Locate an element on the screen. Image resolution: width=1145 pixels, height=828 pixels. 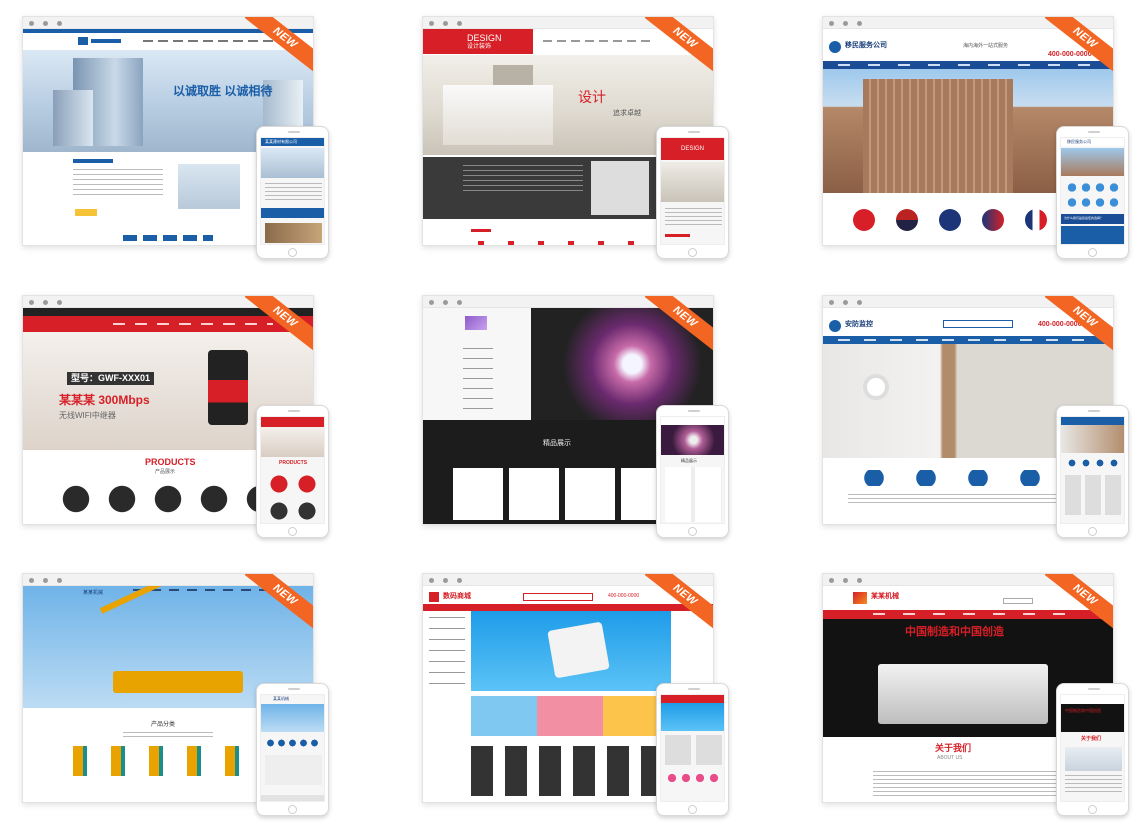
mobile-preview: 某某机械 is located at coordinates (292, 749).